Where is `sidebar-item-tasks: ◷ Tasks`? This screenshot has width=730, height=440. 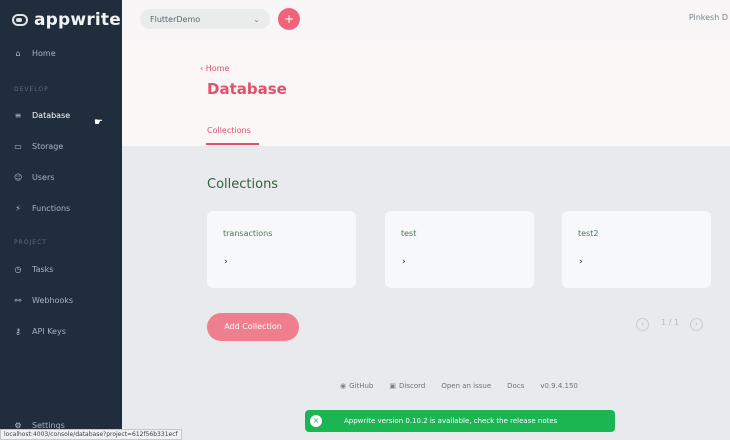
sidebar-item-tasks: ◷ Tasks is located at coordinates (34, 269).